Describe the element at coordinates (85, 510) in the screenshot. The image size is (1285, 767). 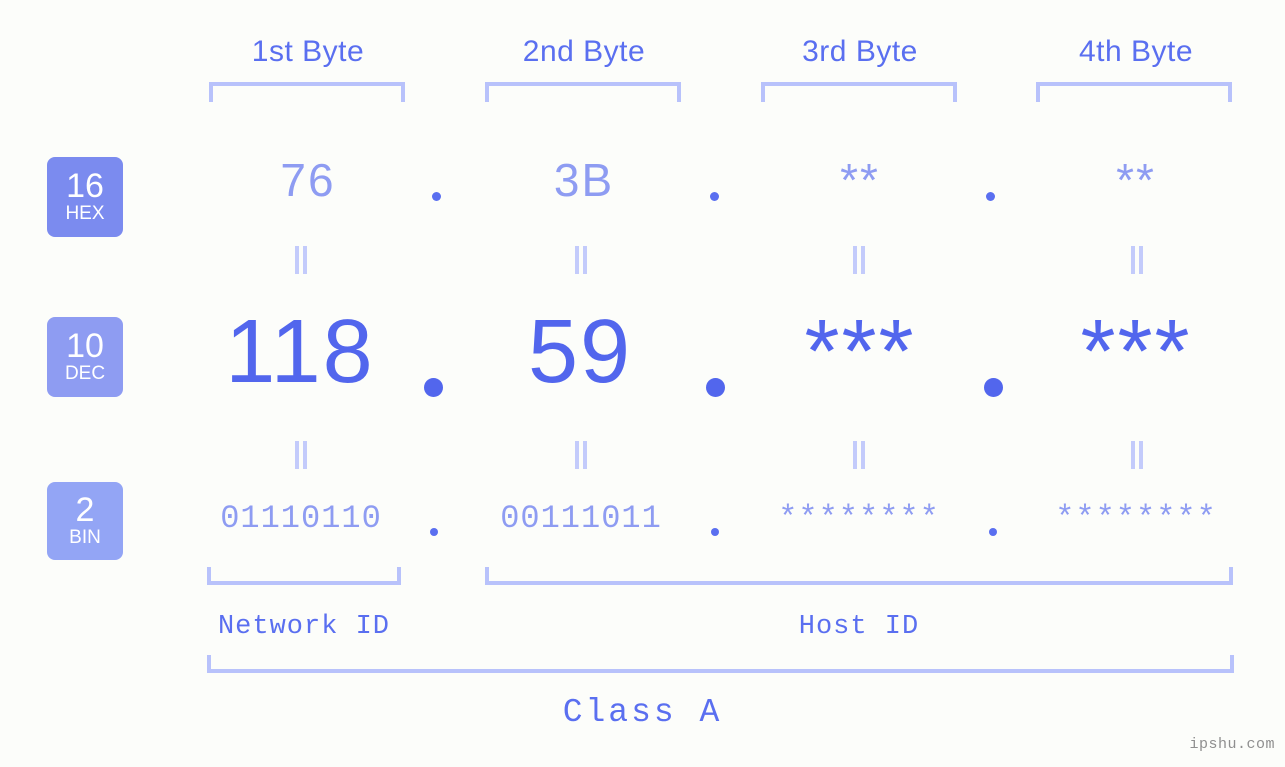
I see `base-badge-bin-number: 2` at that location.